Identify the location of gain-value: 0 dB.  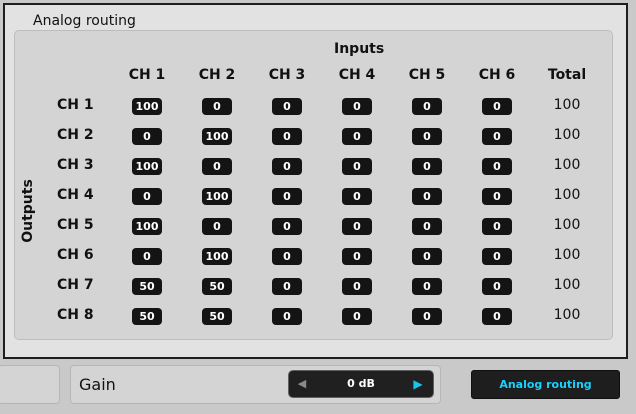
(361, 383).